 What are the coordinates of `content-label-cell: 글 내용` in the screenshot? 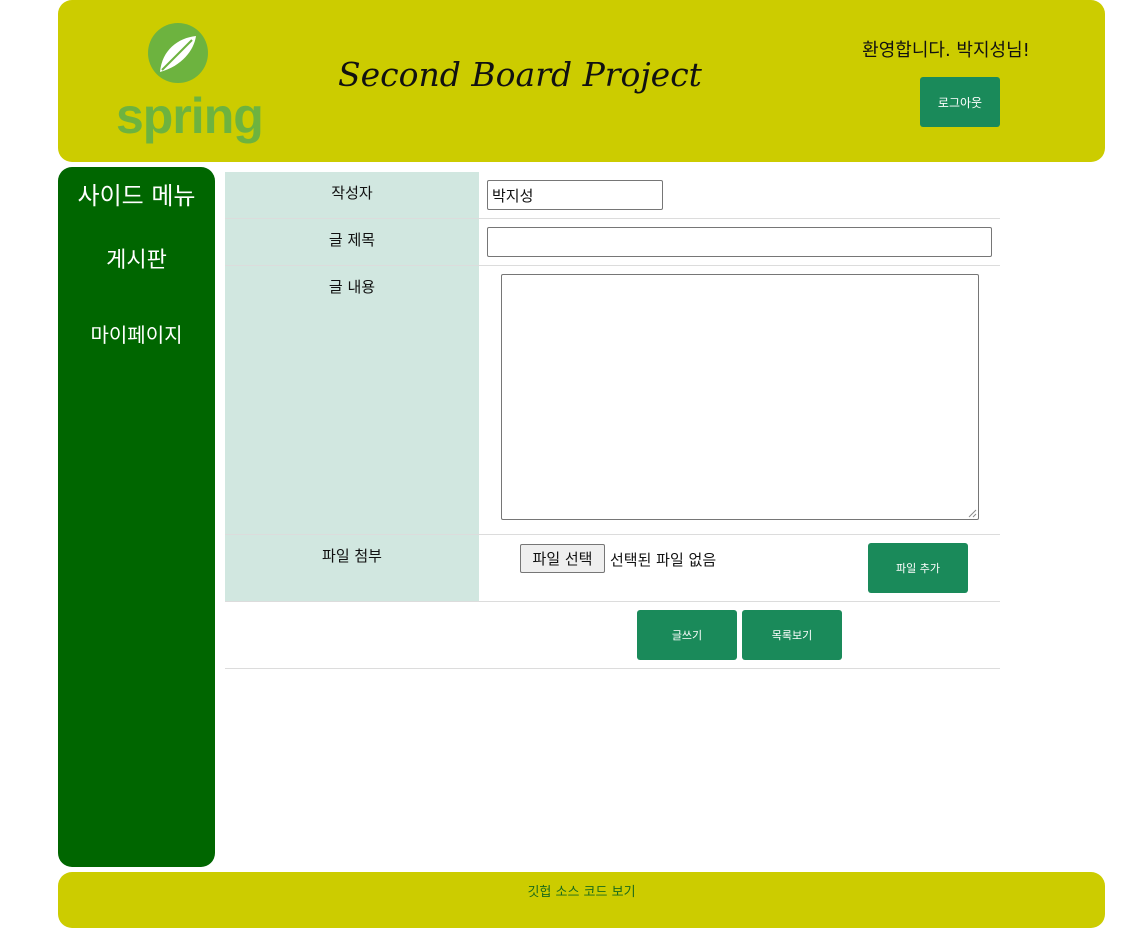 It's located at (352, 400).